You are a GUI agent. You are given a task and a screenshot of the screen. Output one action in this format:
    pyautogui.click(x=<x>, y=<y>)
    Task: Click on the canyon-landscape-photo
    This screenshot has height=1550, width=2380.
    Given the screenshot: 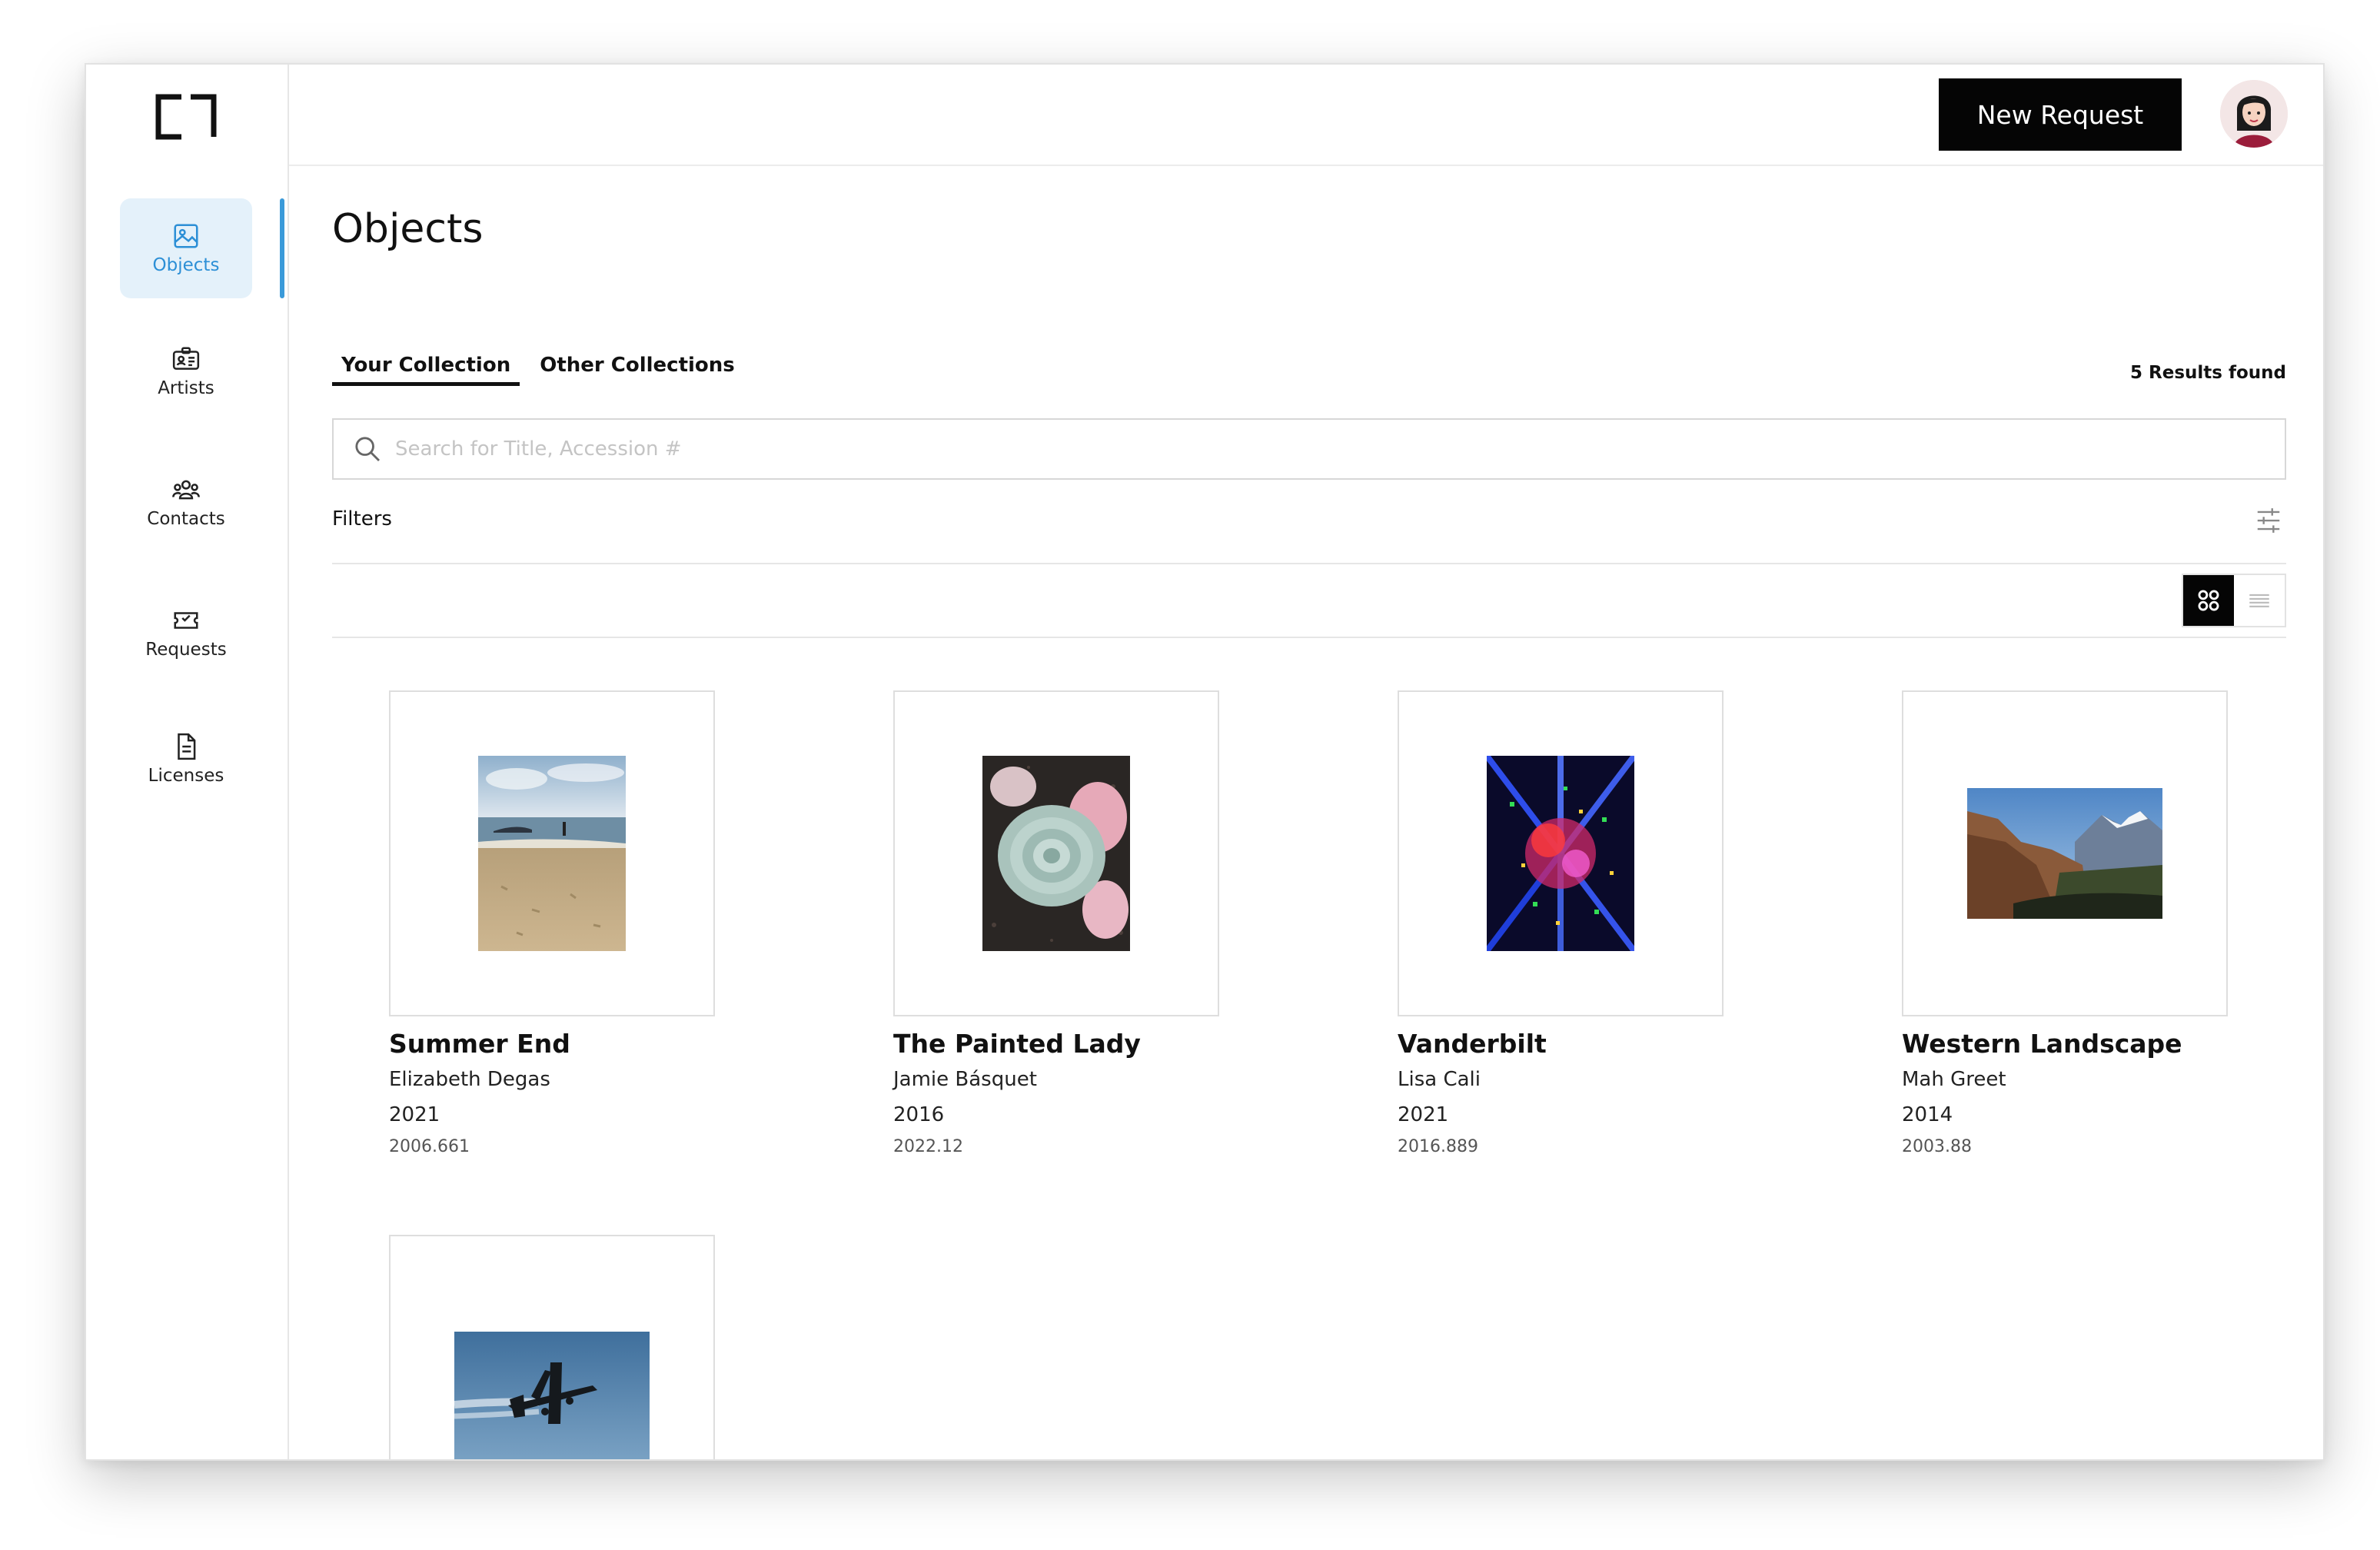 What is the action you would take?
    pyautogui.click(x=2064, y=853)
    